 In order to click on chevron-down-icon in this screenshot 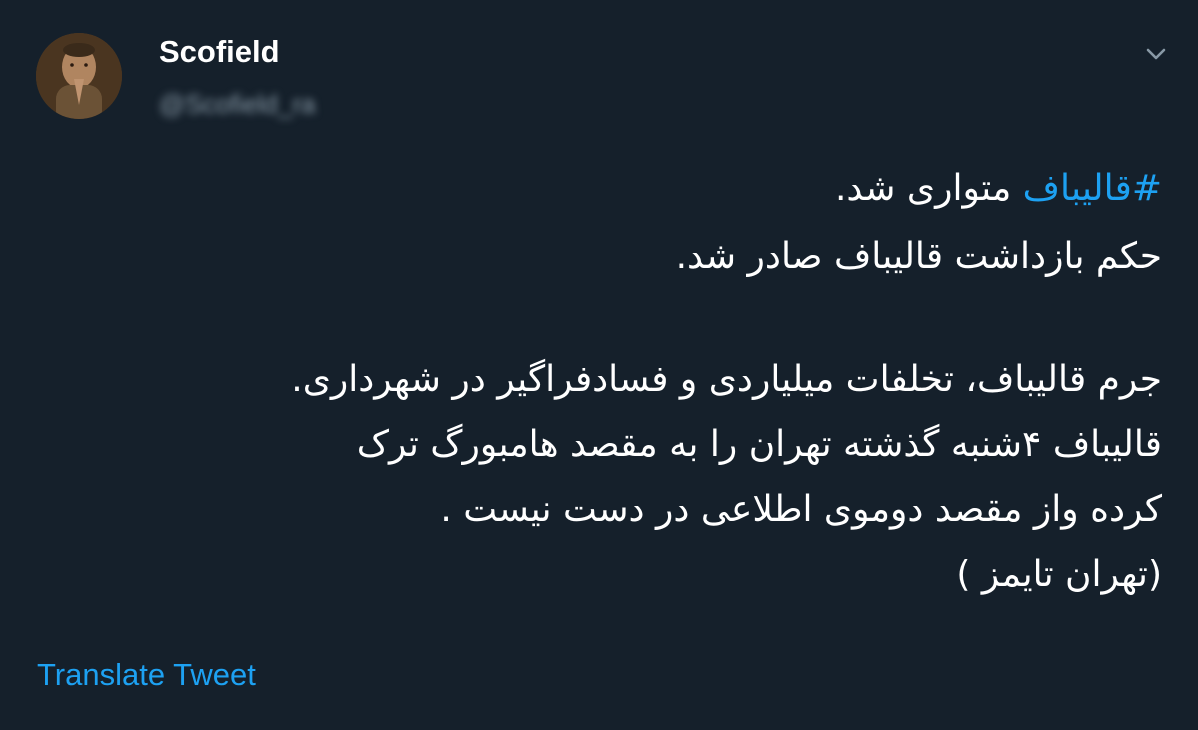, I will do `click(1156, 54)`.